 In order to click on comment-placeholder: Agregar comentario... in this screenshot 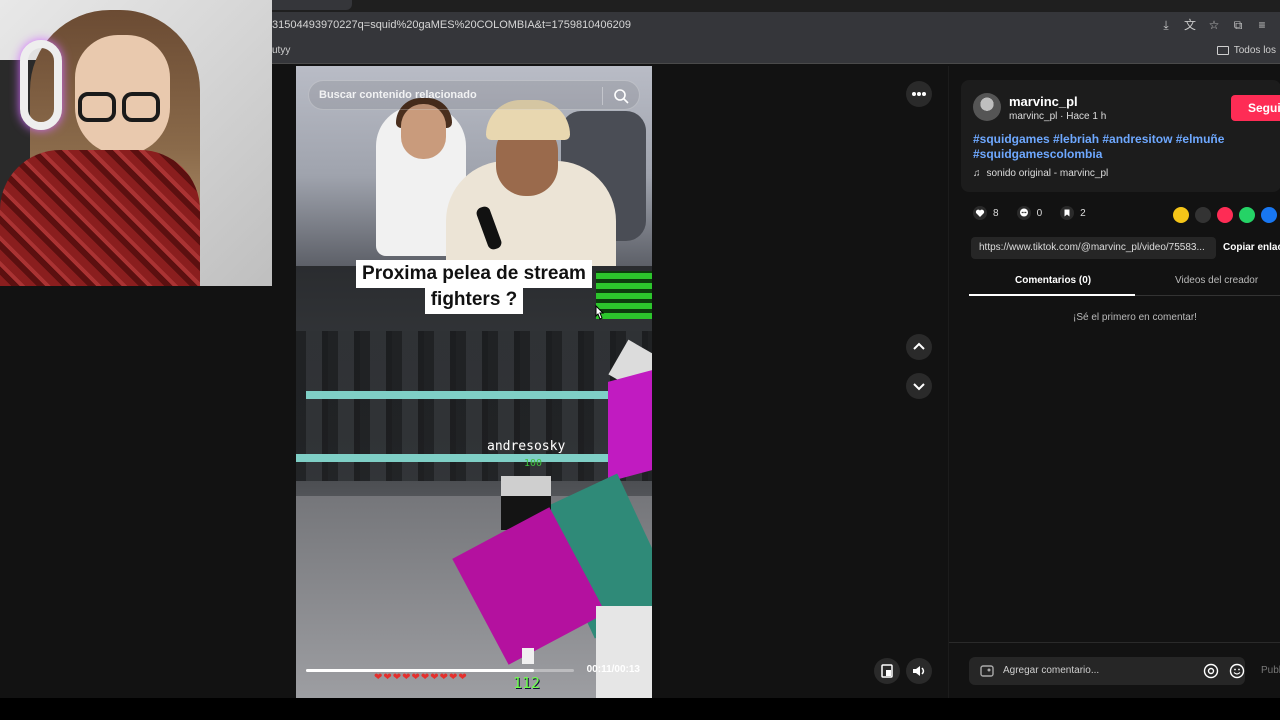, I will do `click(1051, 670)`.